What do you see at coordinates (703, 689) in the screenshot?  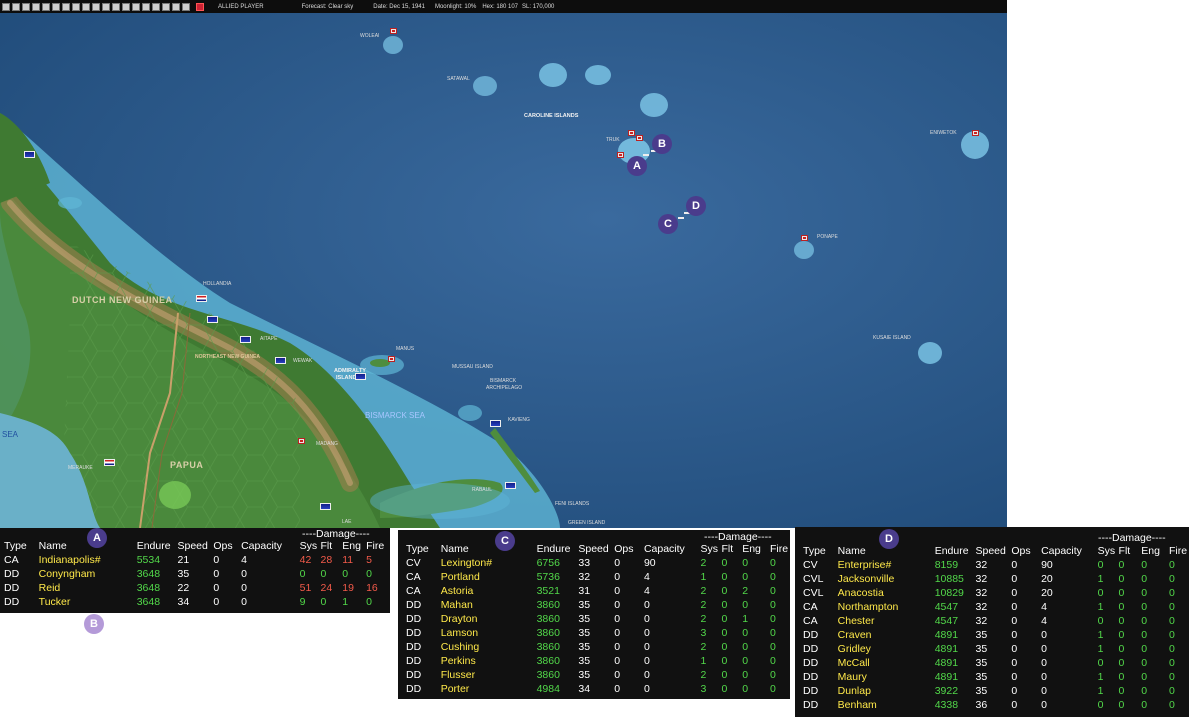 I see `cell-sys: 3` at bounding box center [703, 689].